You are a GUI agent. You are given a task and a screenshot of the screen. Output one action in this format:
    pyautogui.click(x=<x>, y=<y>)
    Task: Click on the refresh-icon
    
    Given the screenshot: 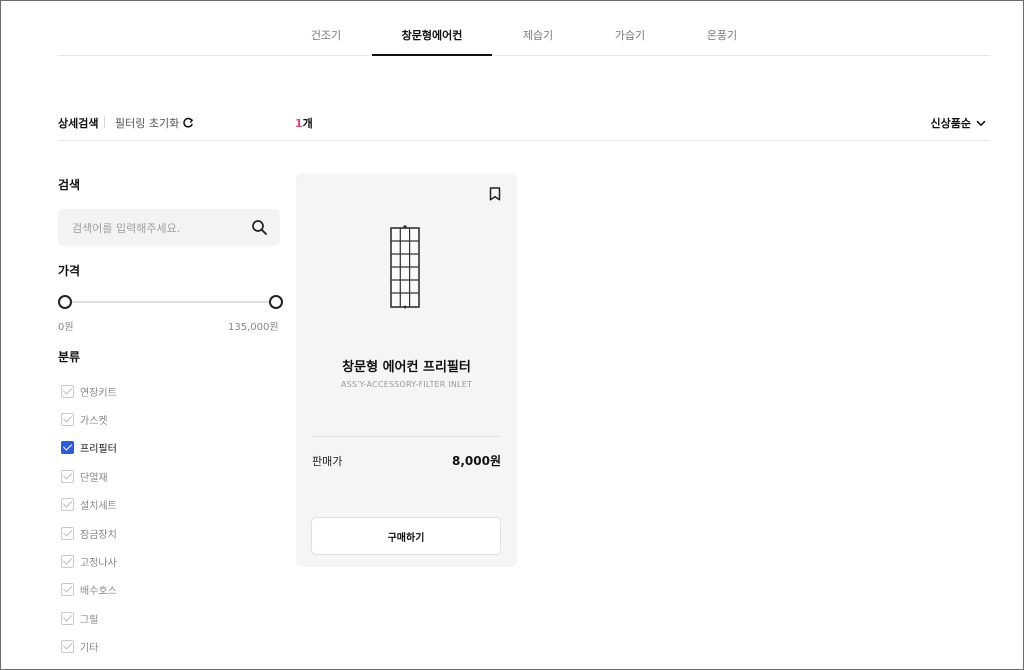 What is the action you would take?
    pyautogui.click(x=188, y=122)
    